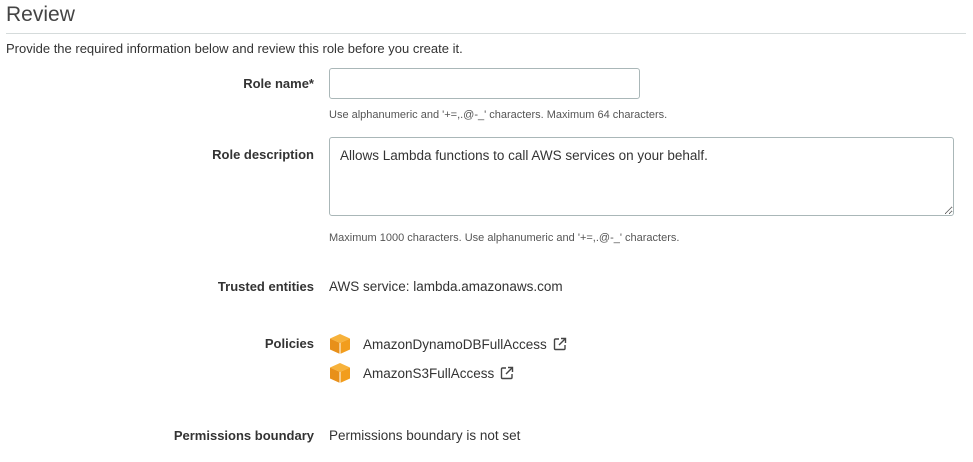  What do you see at coordinates (265, 286) in the screenshot?
I see `trusted-entities-label: Trusted entities` at bounding box center [265, 286].